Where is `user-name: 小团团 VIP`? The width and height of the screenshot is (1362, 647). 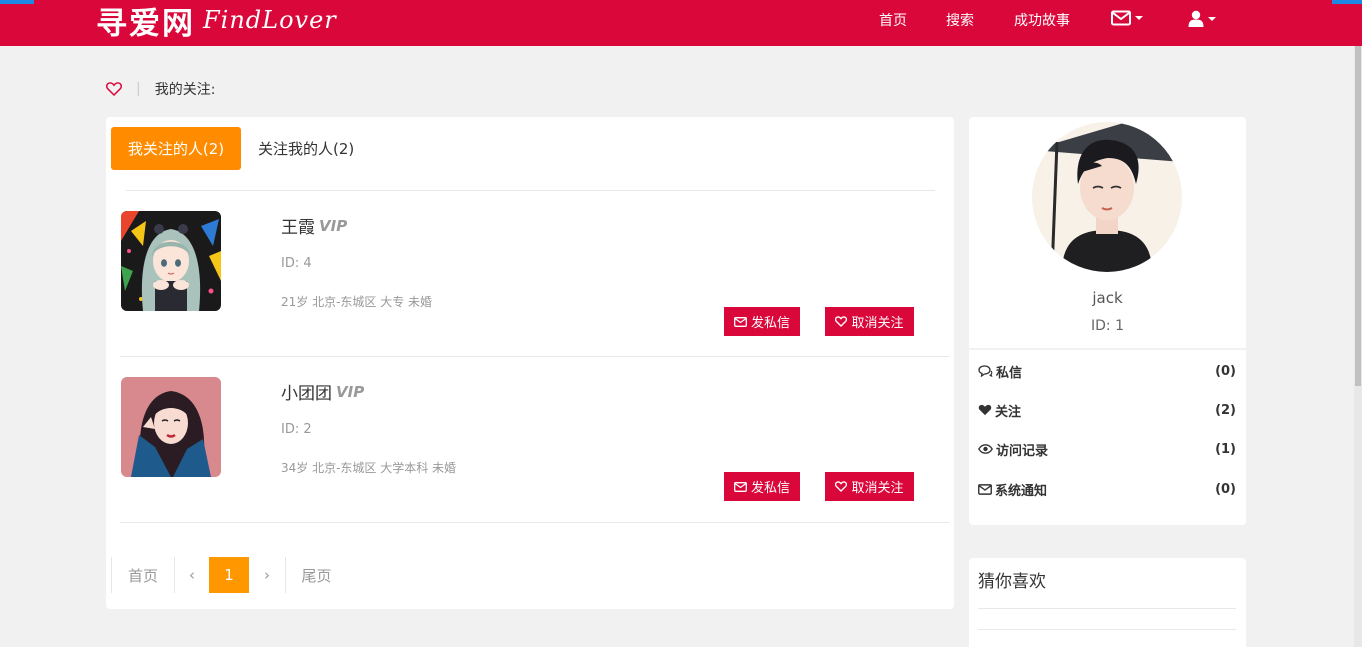
user-name: 小团团 VIP is located at coordinates (323, 392).